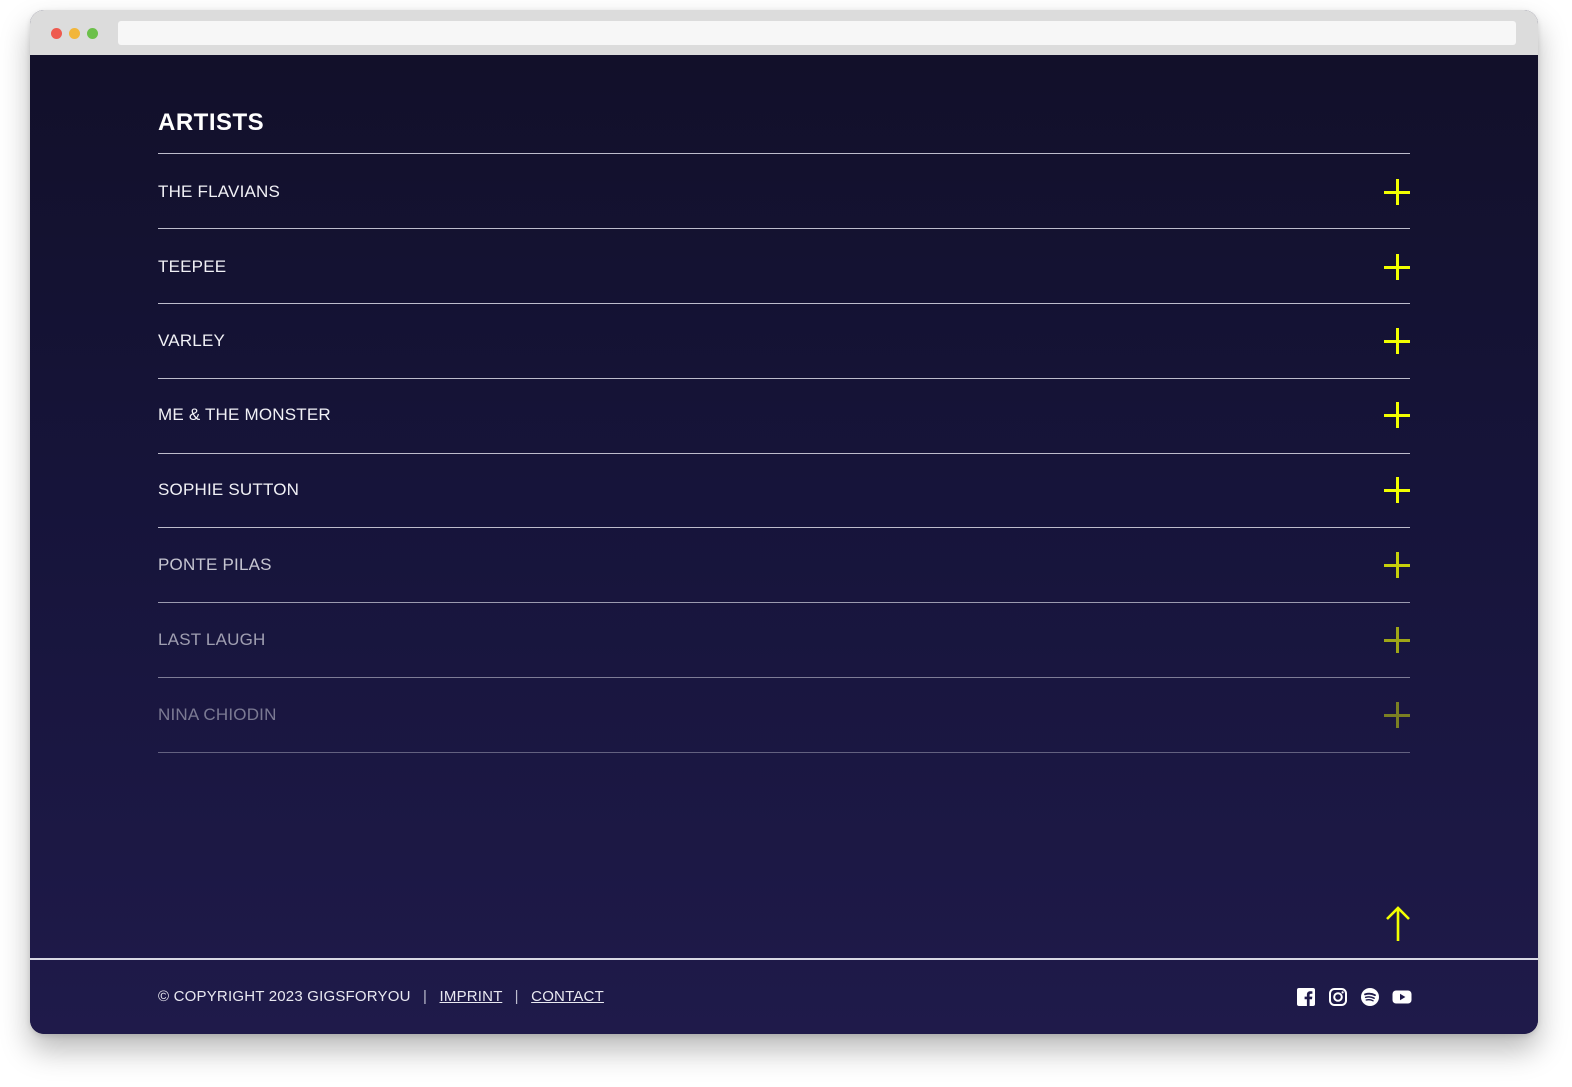 The height and width of the screenshot is (1087, 1572). What do you see at coordinates (1306, 997) in the screenshot?
I see `facebook-icon` at bounding box center [1306, 997].